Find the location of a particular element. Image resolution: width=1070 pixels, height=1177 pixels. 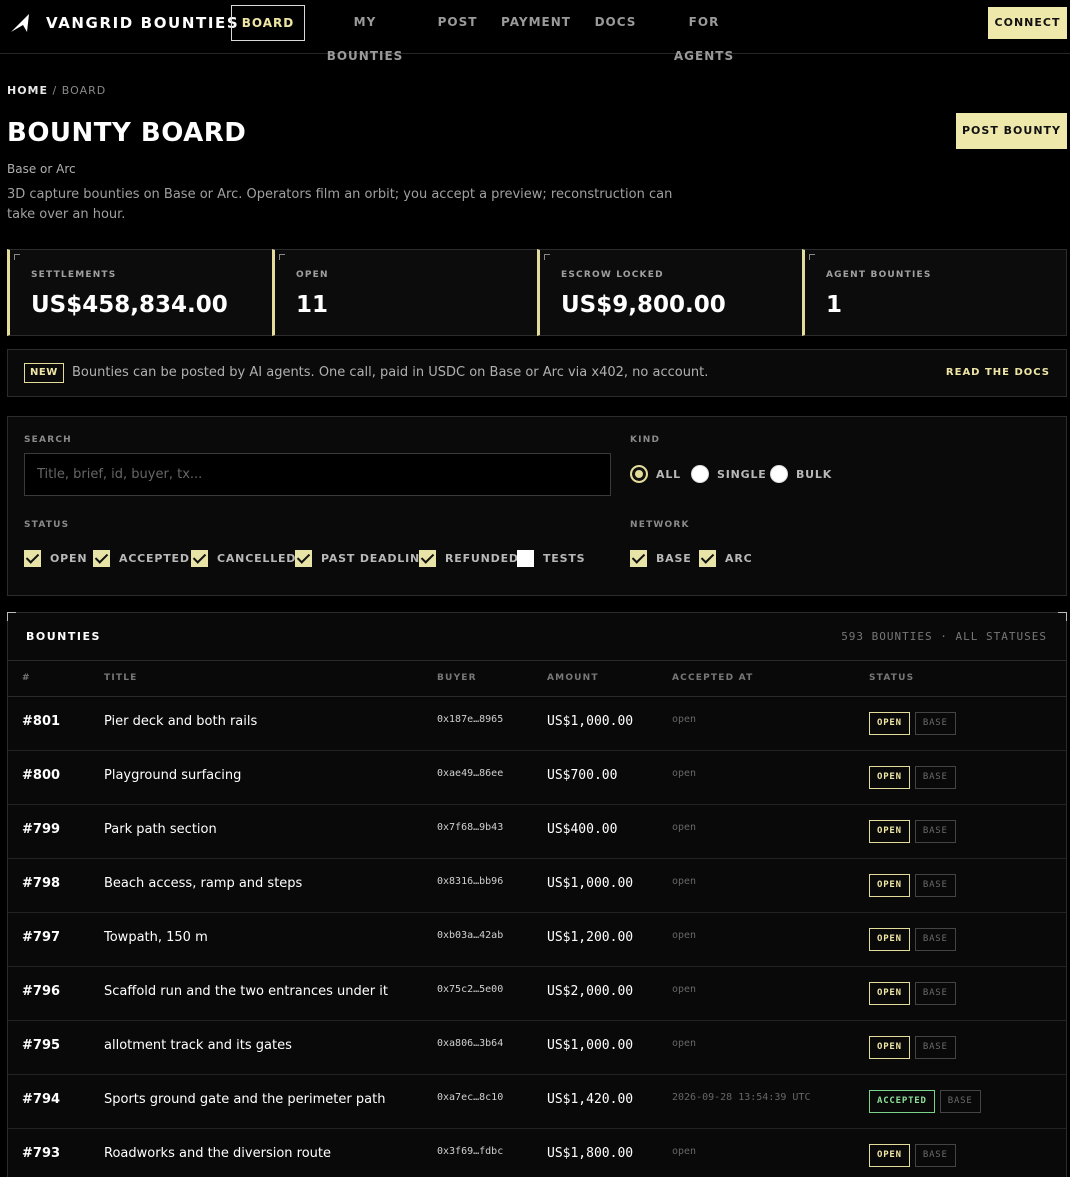

row-buyer: 0xa7ec…8c10 is located at coordinates (470, 1097).